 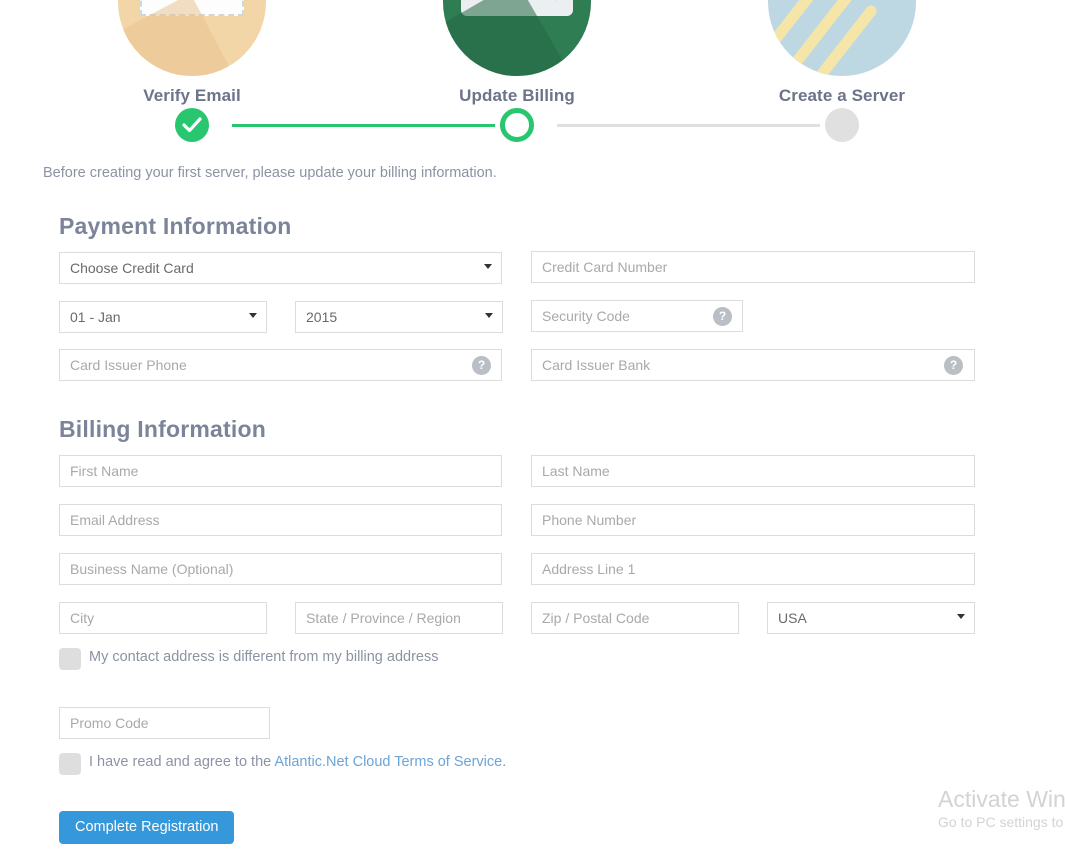 I want to click on country-select-value: USA, so click(x=792, y=618).